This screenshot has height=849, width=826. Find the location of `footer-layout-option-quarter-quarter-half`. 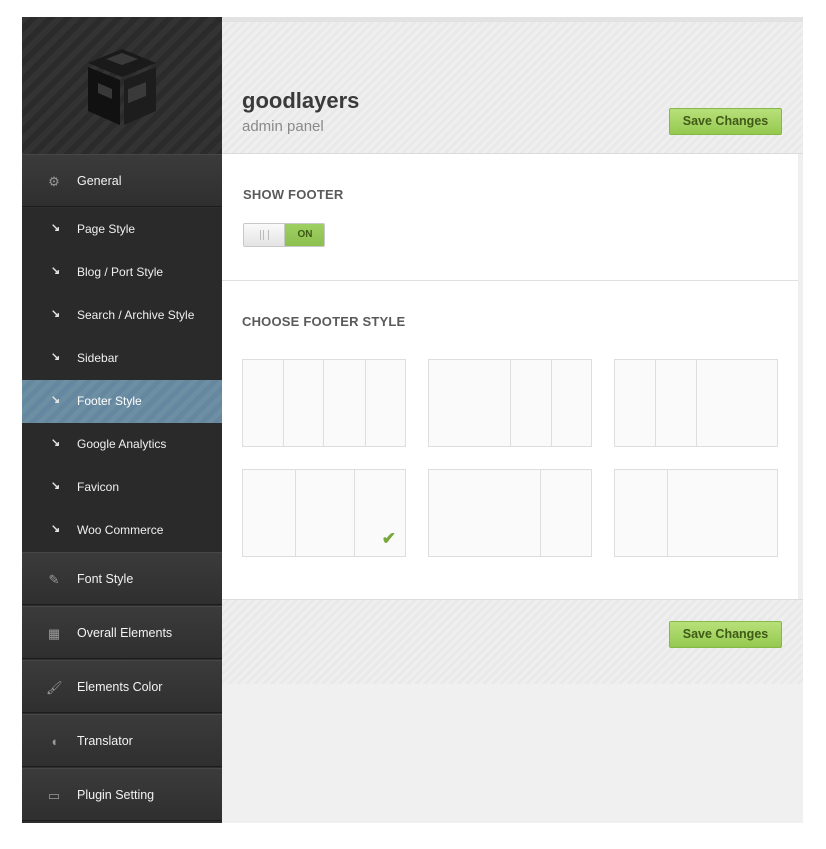

footer-layout-option-quarter-quarter-half is located at coordinates (696, 403).